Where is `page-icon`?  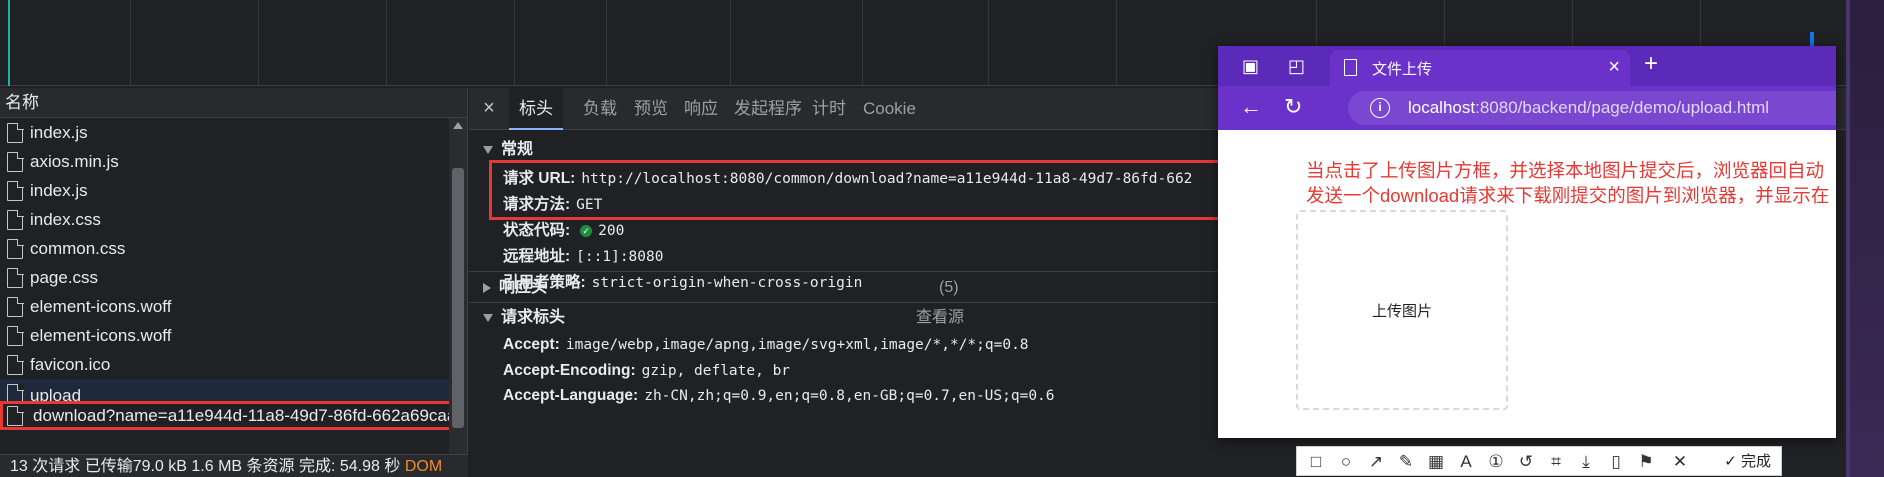
page-icon is located at coordinates (1350, 67).